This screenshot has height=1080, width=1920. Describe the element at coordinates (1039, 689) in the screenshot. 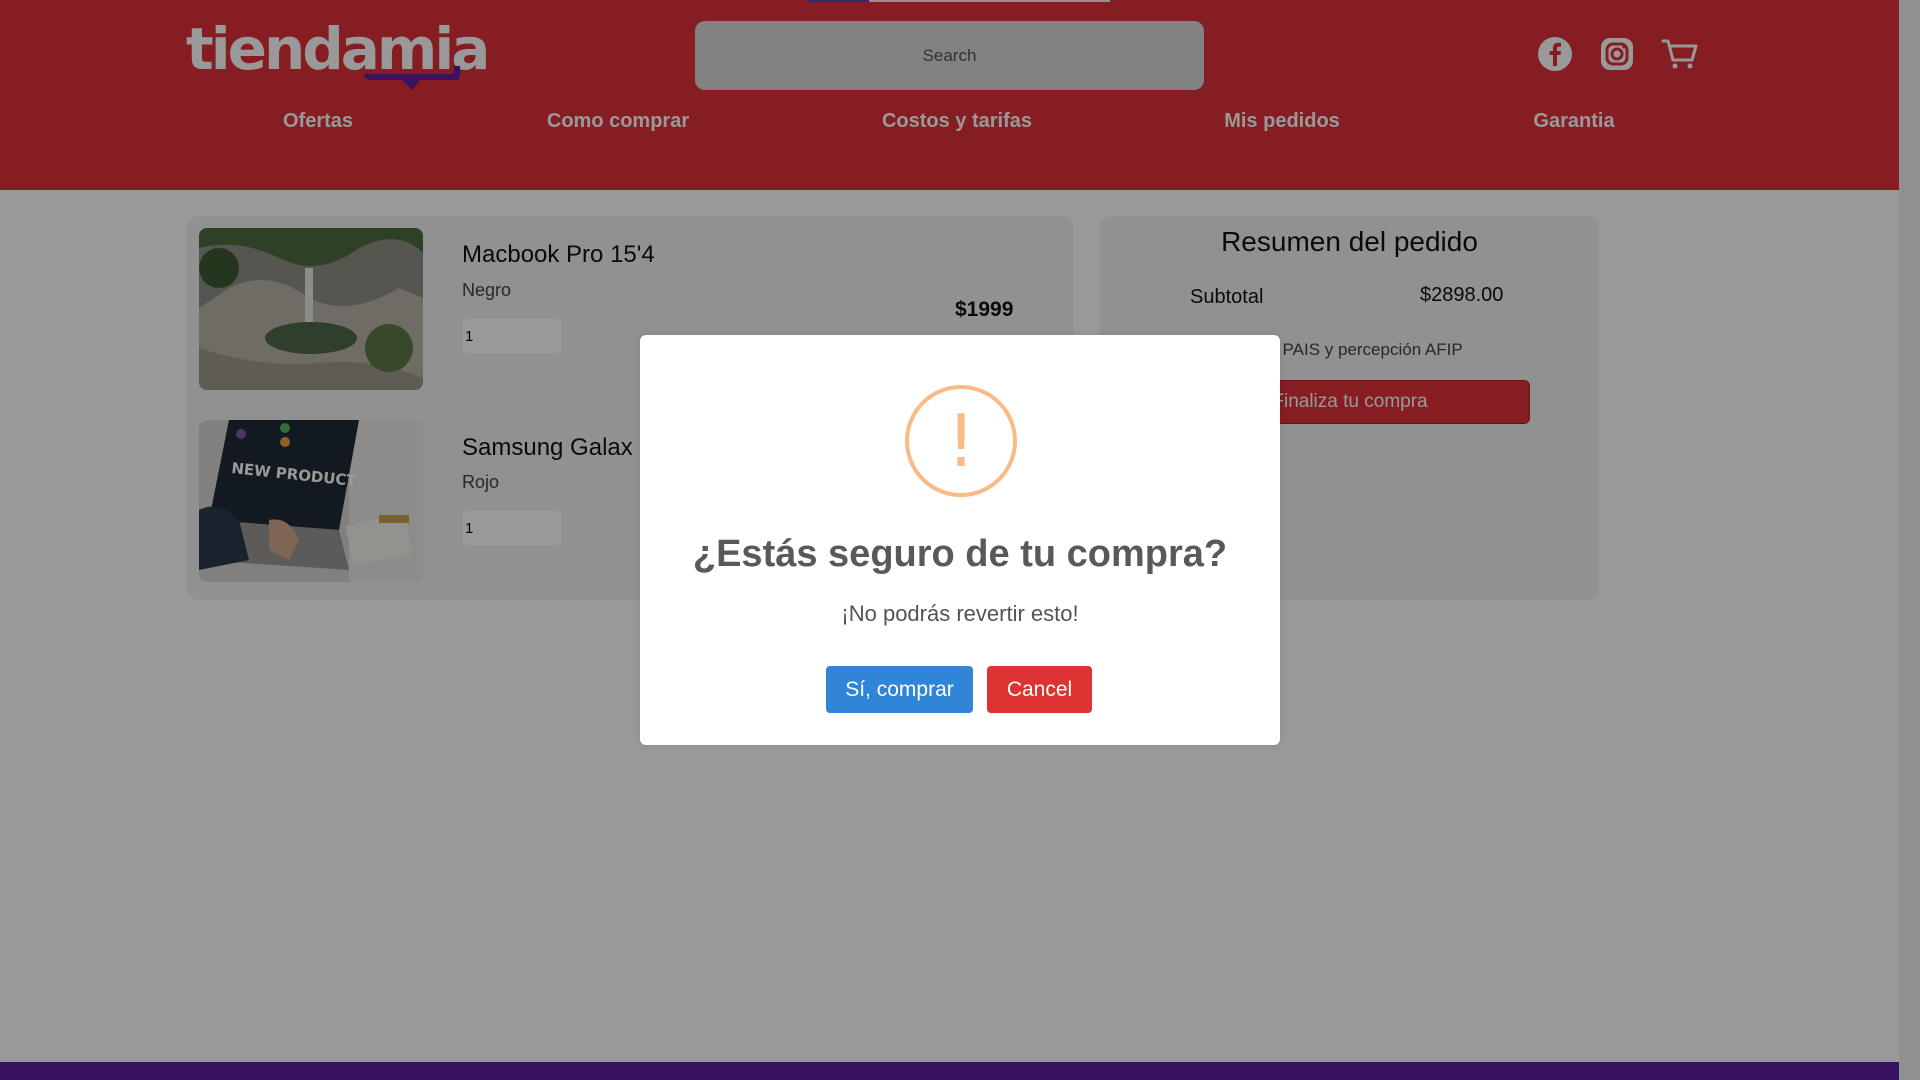

I see `cancel-button: Cancel` at that location.